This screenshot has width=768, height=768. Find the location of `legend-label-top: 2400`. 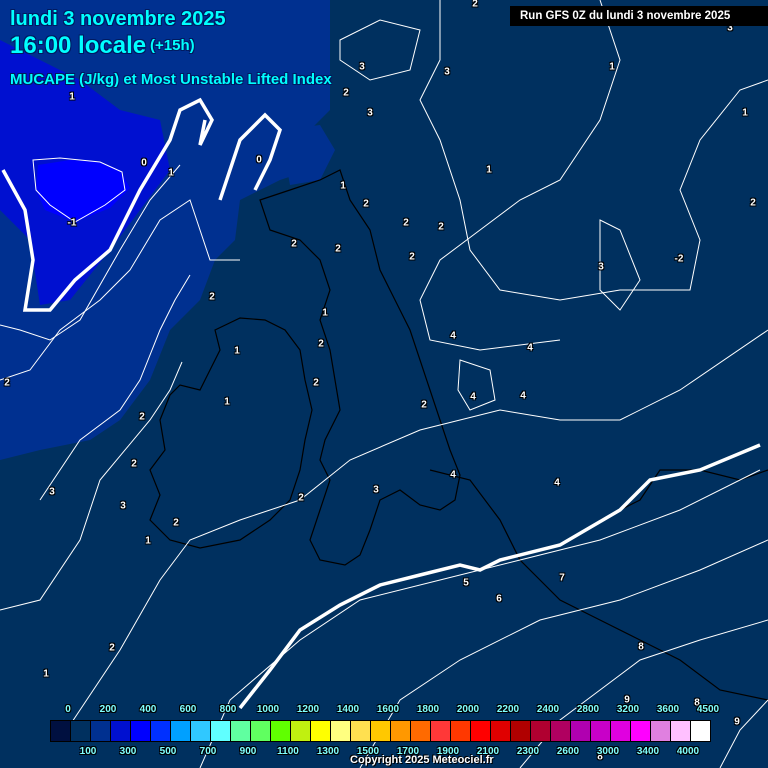

legend-label-top: 2400 is located at coordinates (548, 709).